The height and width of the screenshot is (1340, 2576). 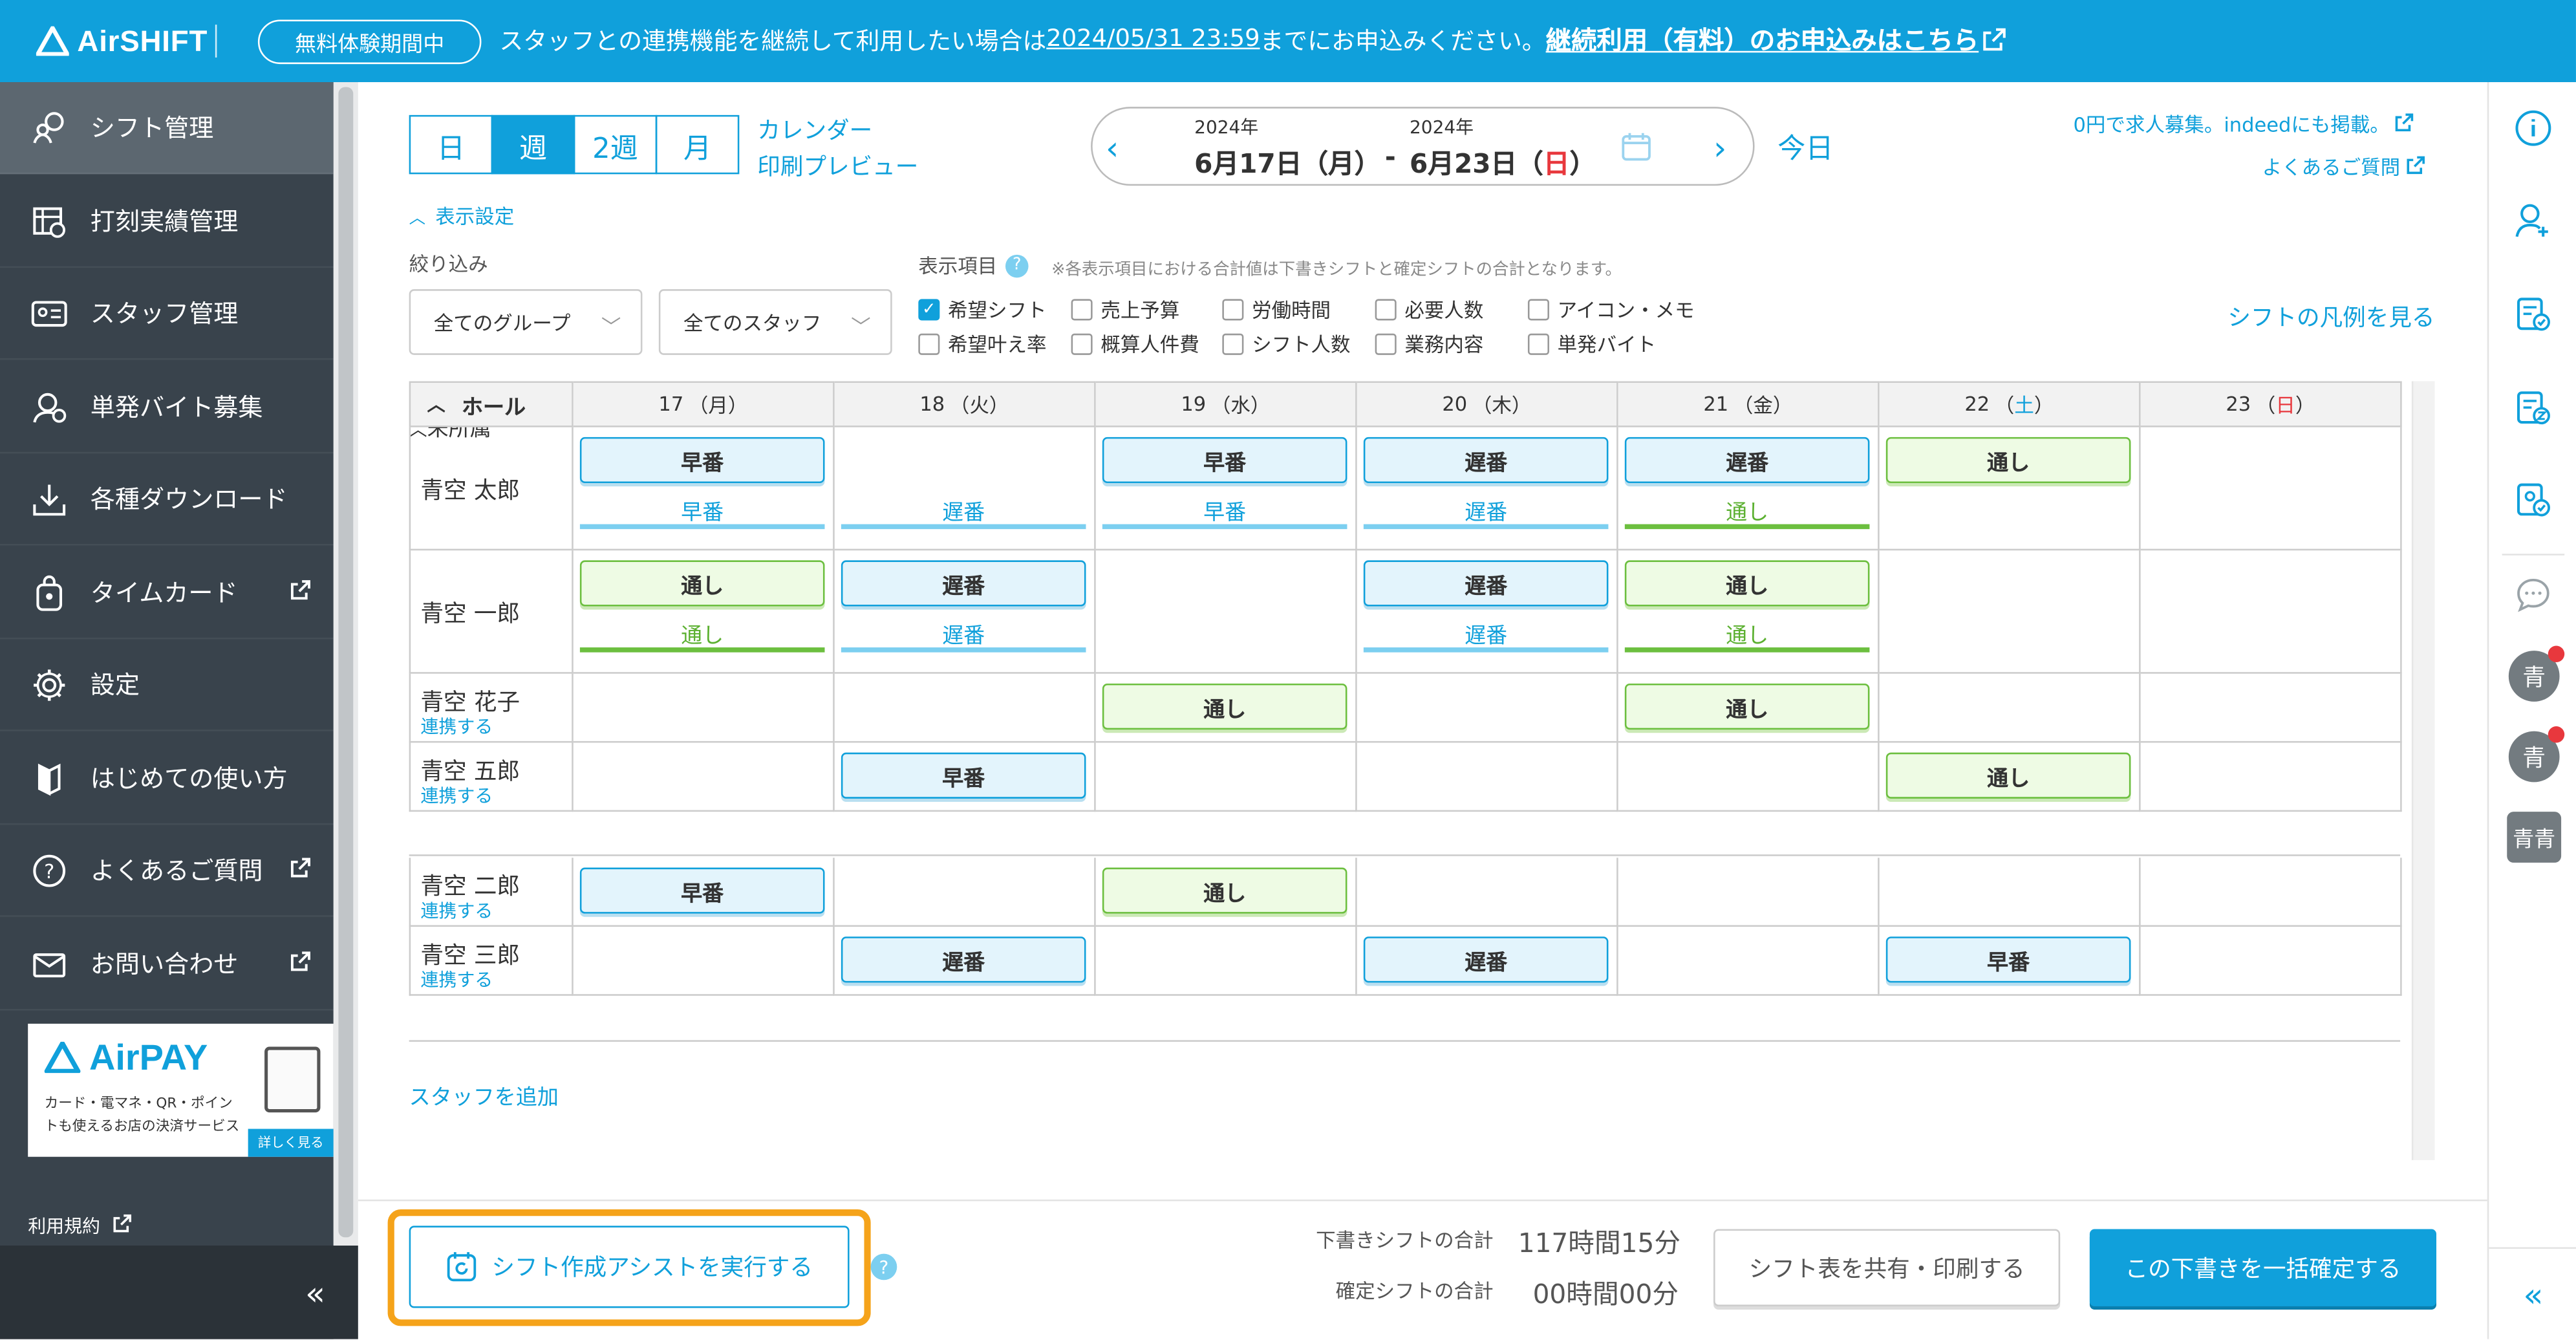 What do you see at coordinates (2243, 124) in the screenshot?
I see `indeed-link: 0円で求人募集。indeedにも掲載。` at bounding box center [2243, 124].